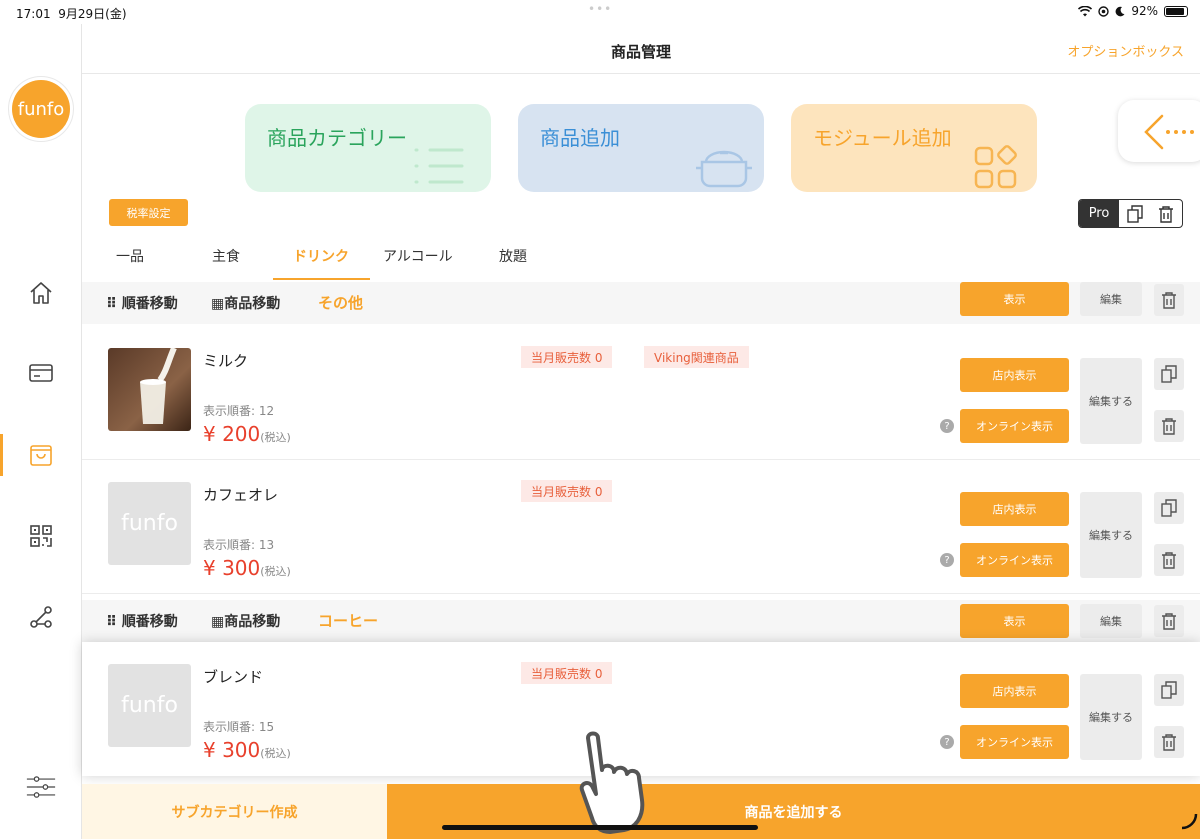 Image resolution: width=1200 pixels, height=839 pixels. I want to click on home-icon, so click(41, 293).